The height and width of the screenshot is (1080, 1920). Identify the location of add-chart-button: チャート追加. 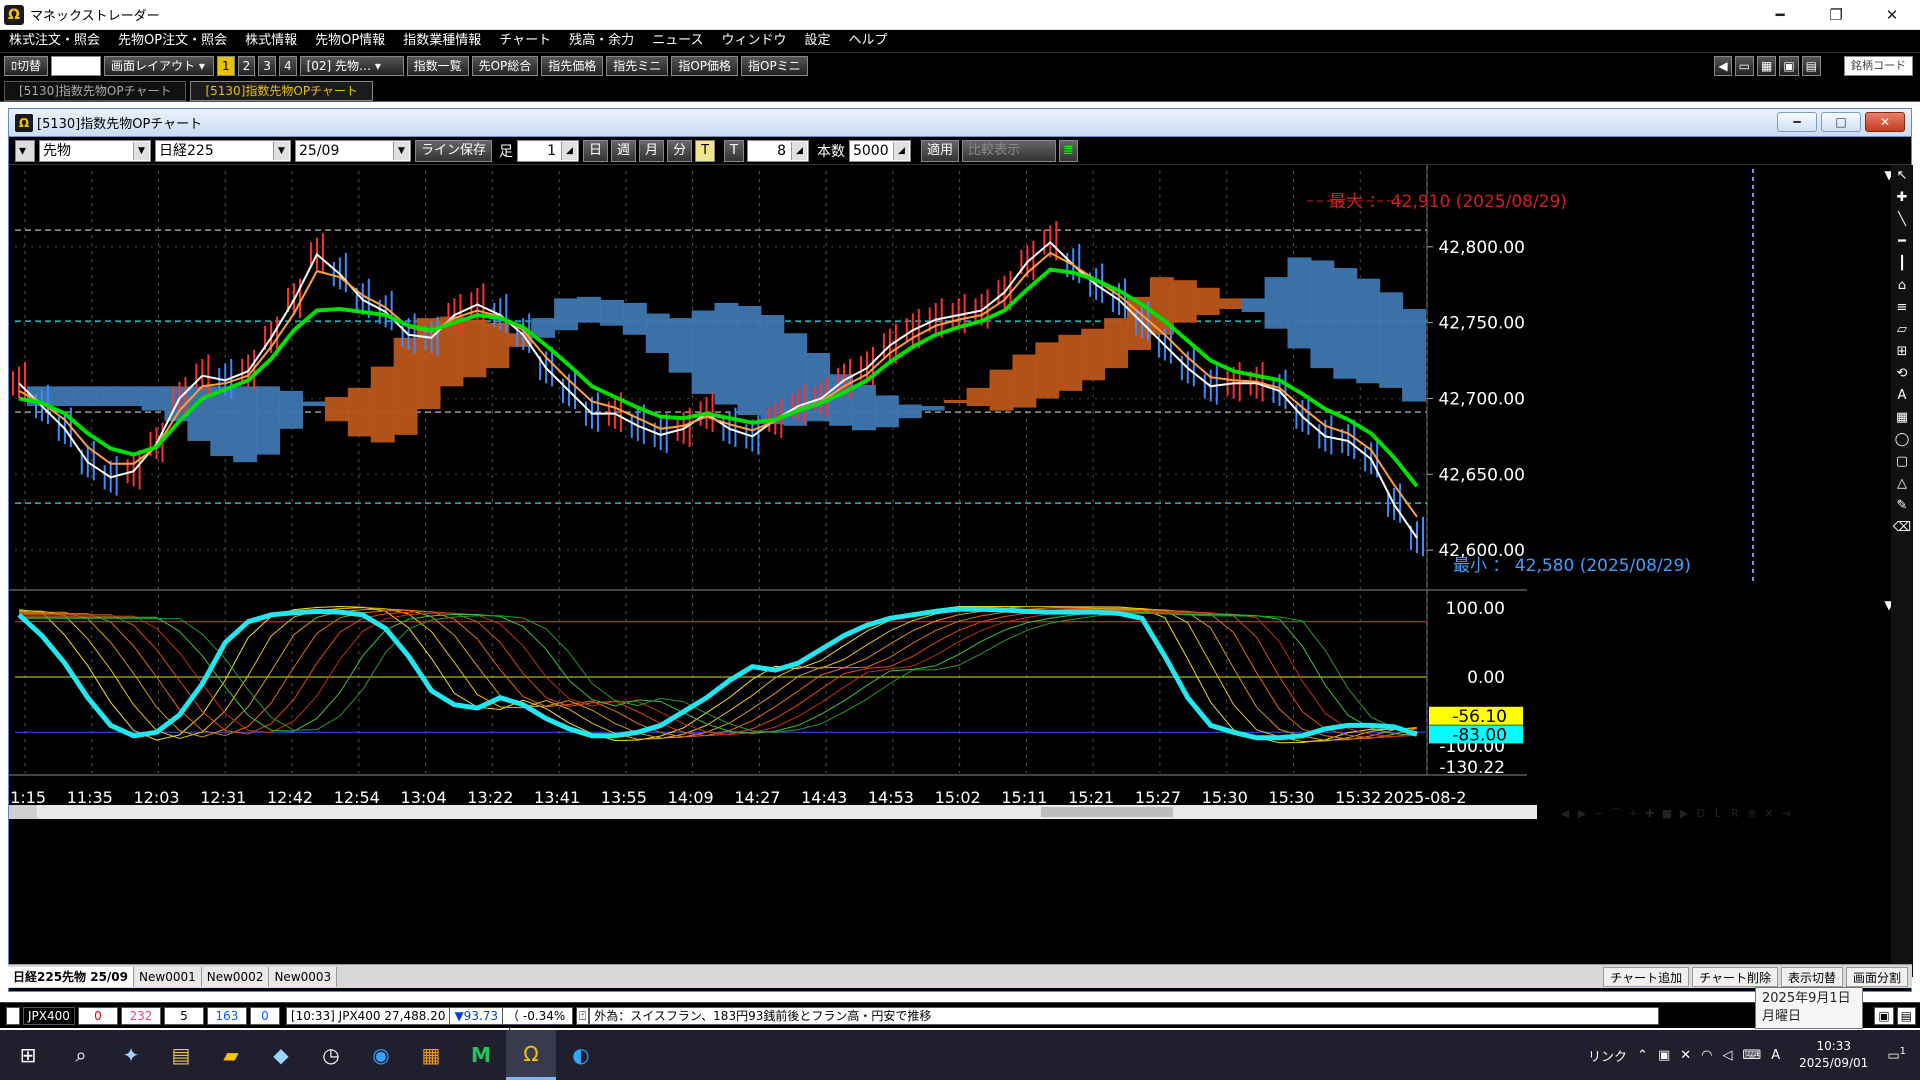
(1646, 976).